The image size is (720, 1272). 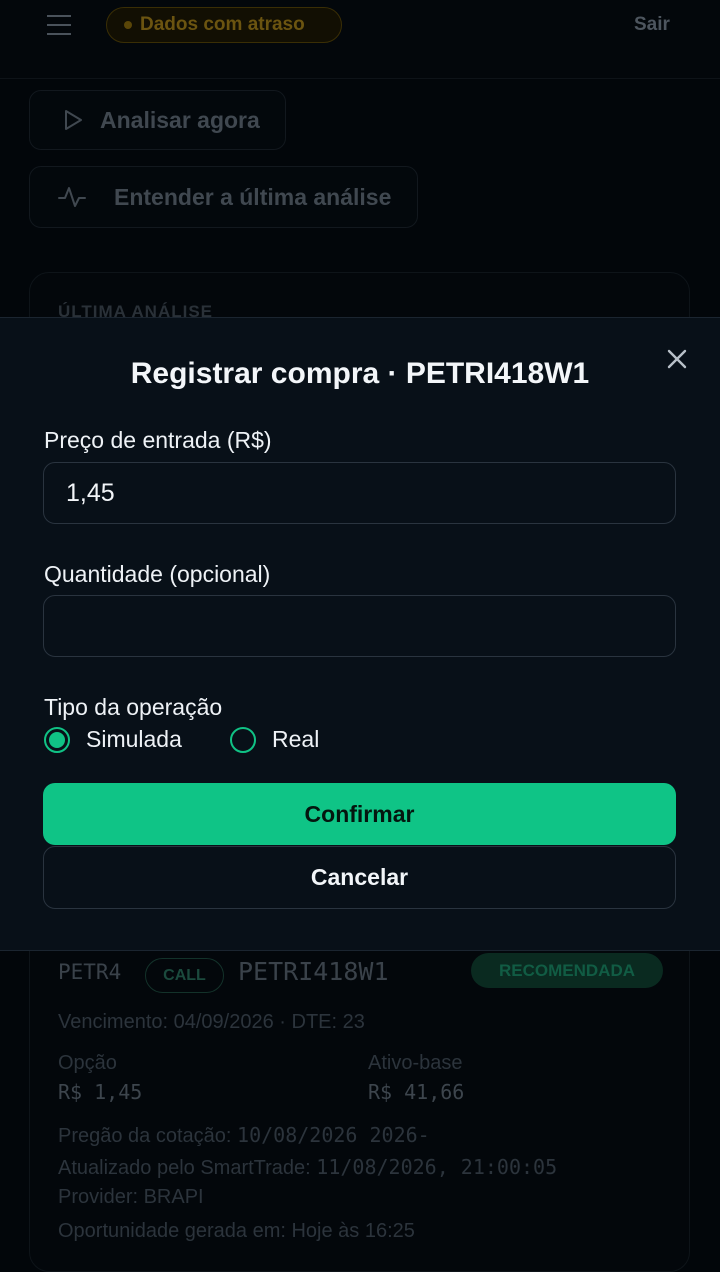 I want to click on underlying-price: R$ 41,66, so click(x=416, y=1092).